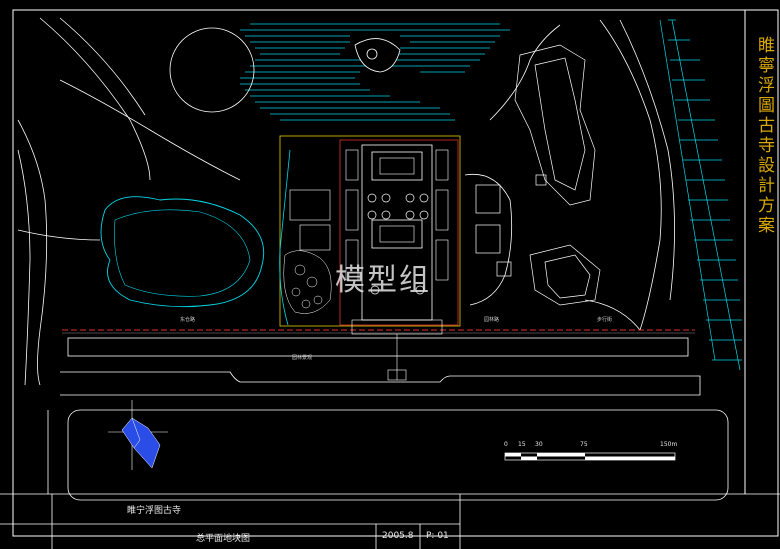  I want to click on scale-bar, so click(590, 456).